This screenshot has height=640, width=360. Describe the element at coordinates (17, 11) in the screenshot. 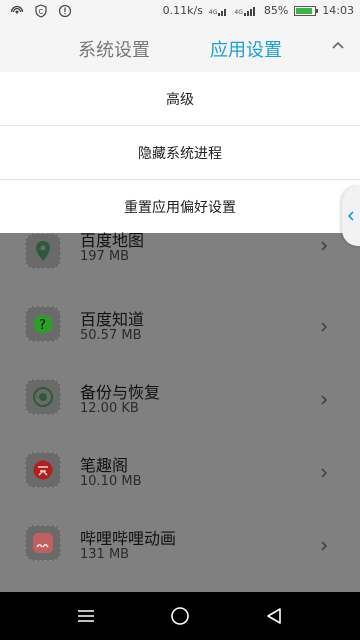

I see `hotspot-icon` at that location.